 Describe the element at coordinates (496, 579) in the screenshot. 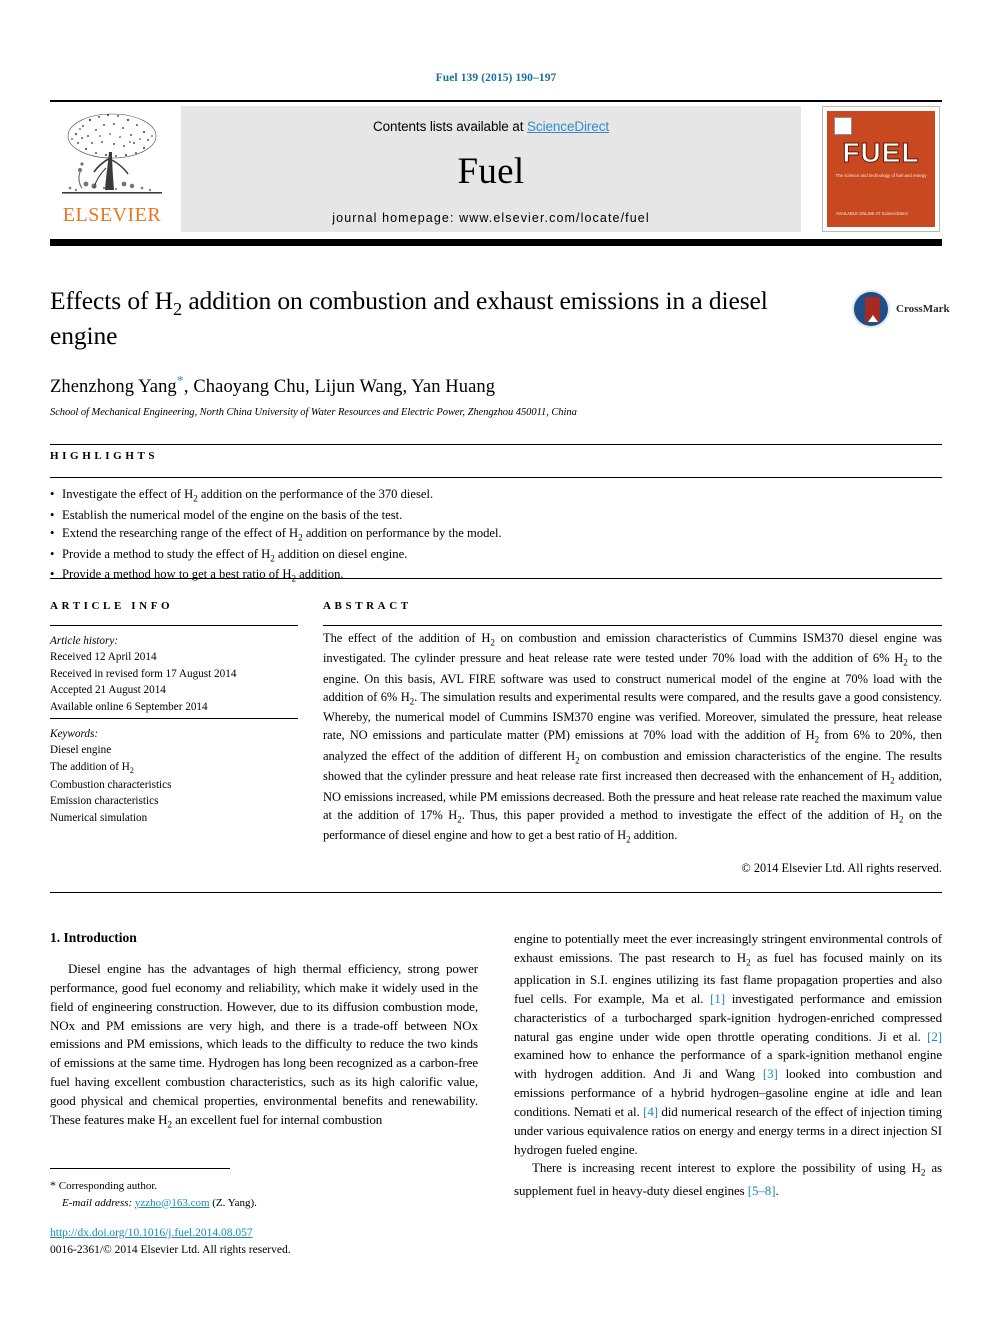

I see `highlights-bottom-rule` at that location.